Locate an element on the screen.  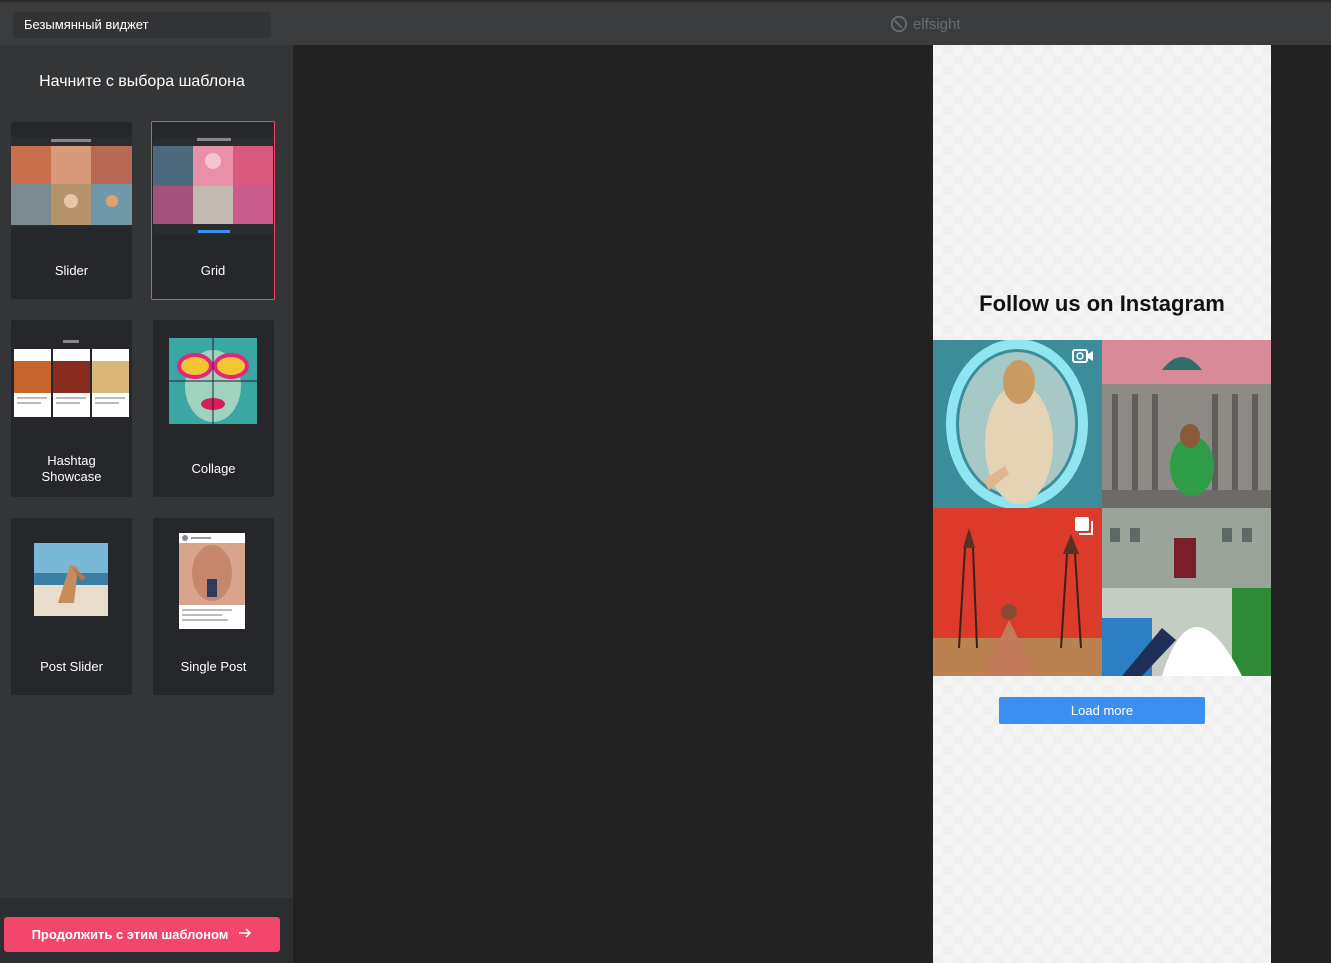
brand-logo: elfsight is located at coordinates (925, 24).